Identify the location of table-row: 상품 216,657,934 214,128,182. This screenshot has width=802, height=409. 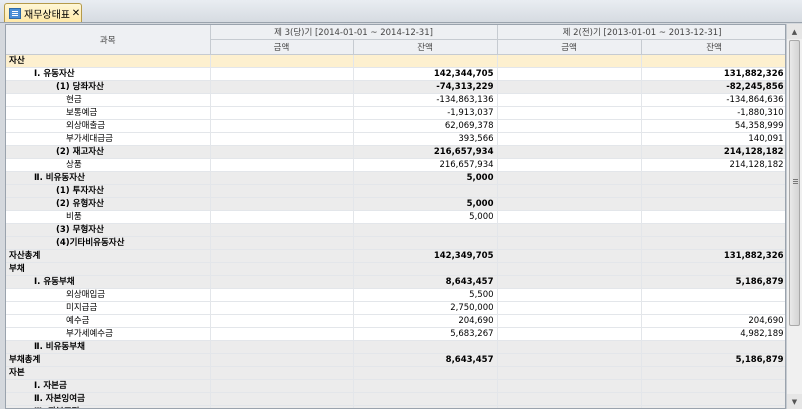
(395, 165).